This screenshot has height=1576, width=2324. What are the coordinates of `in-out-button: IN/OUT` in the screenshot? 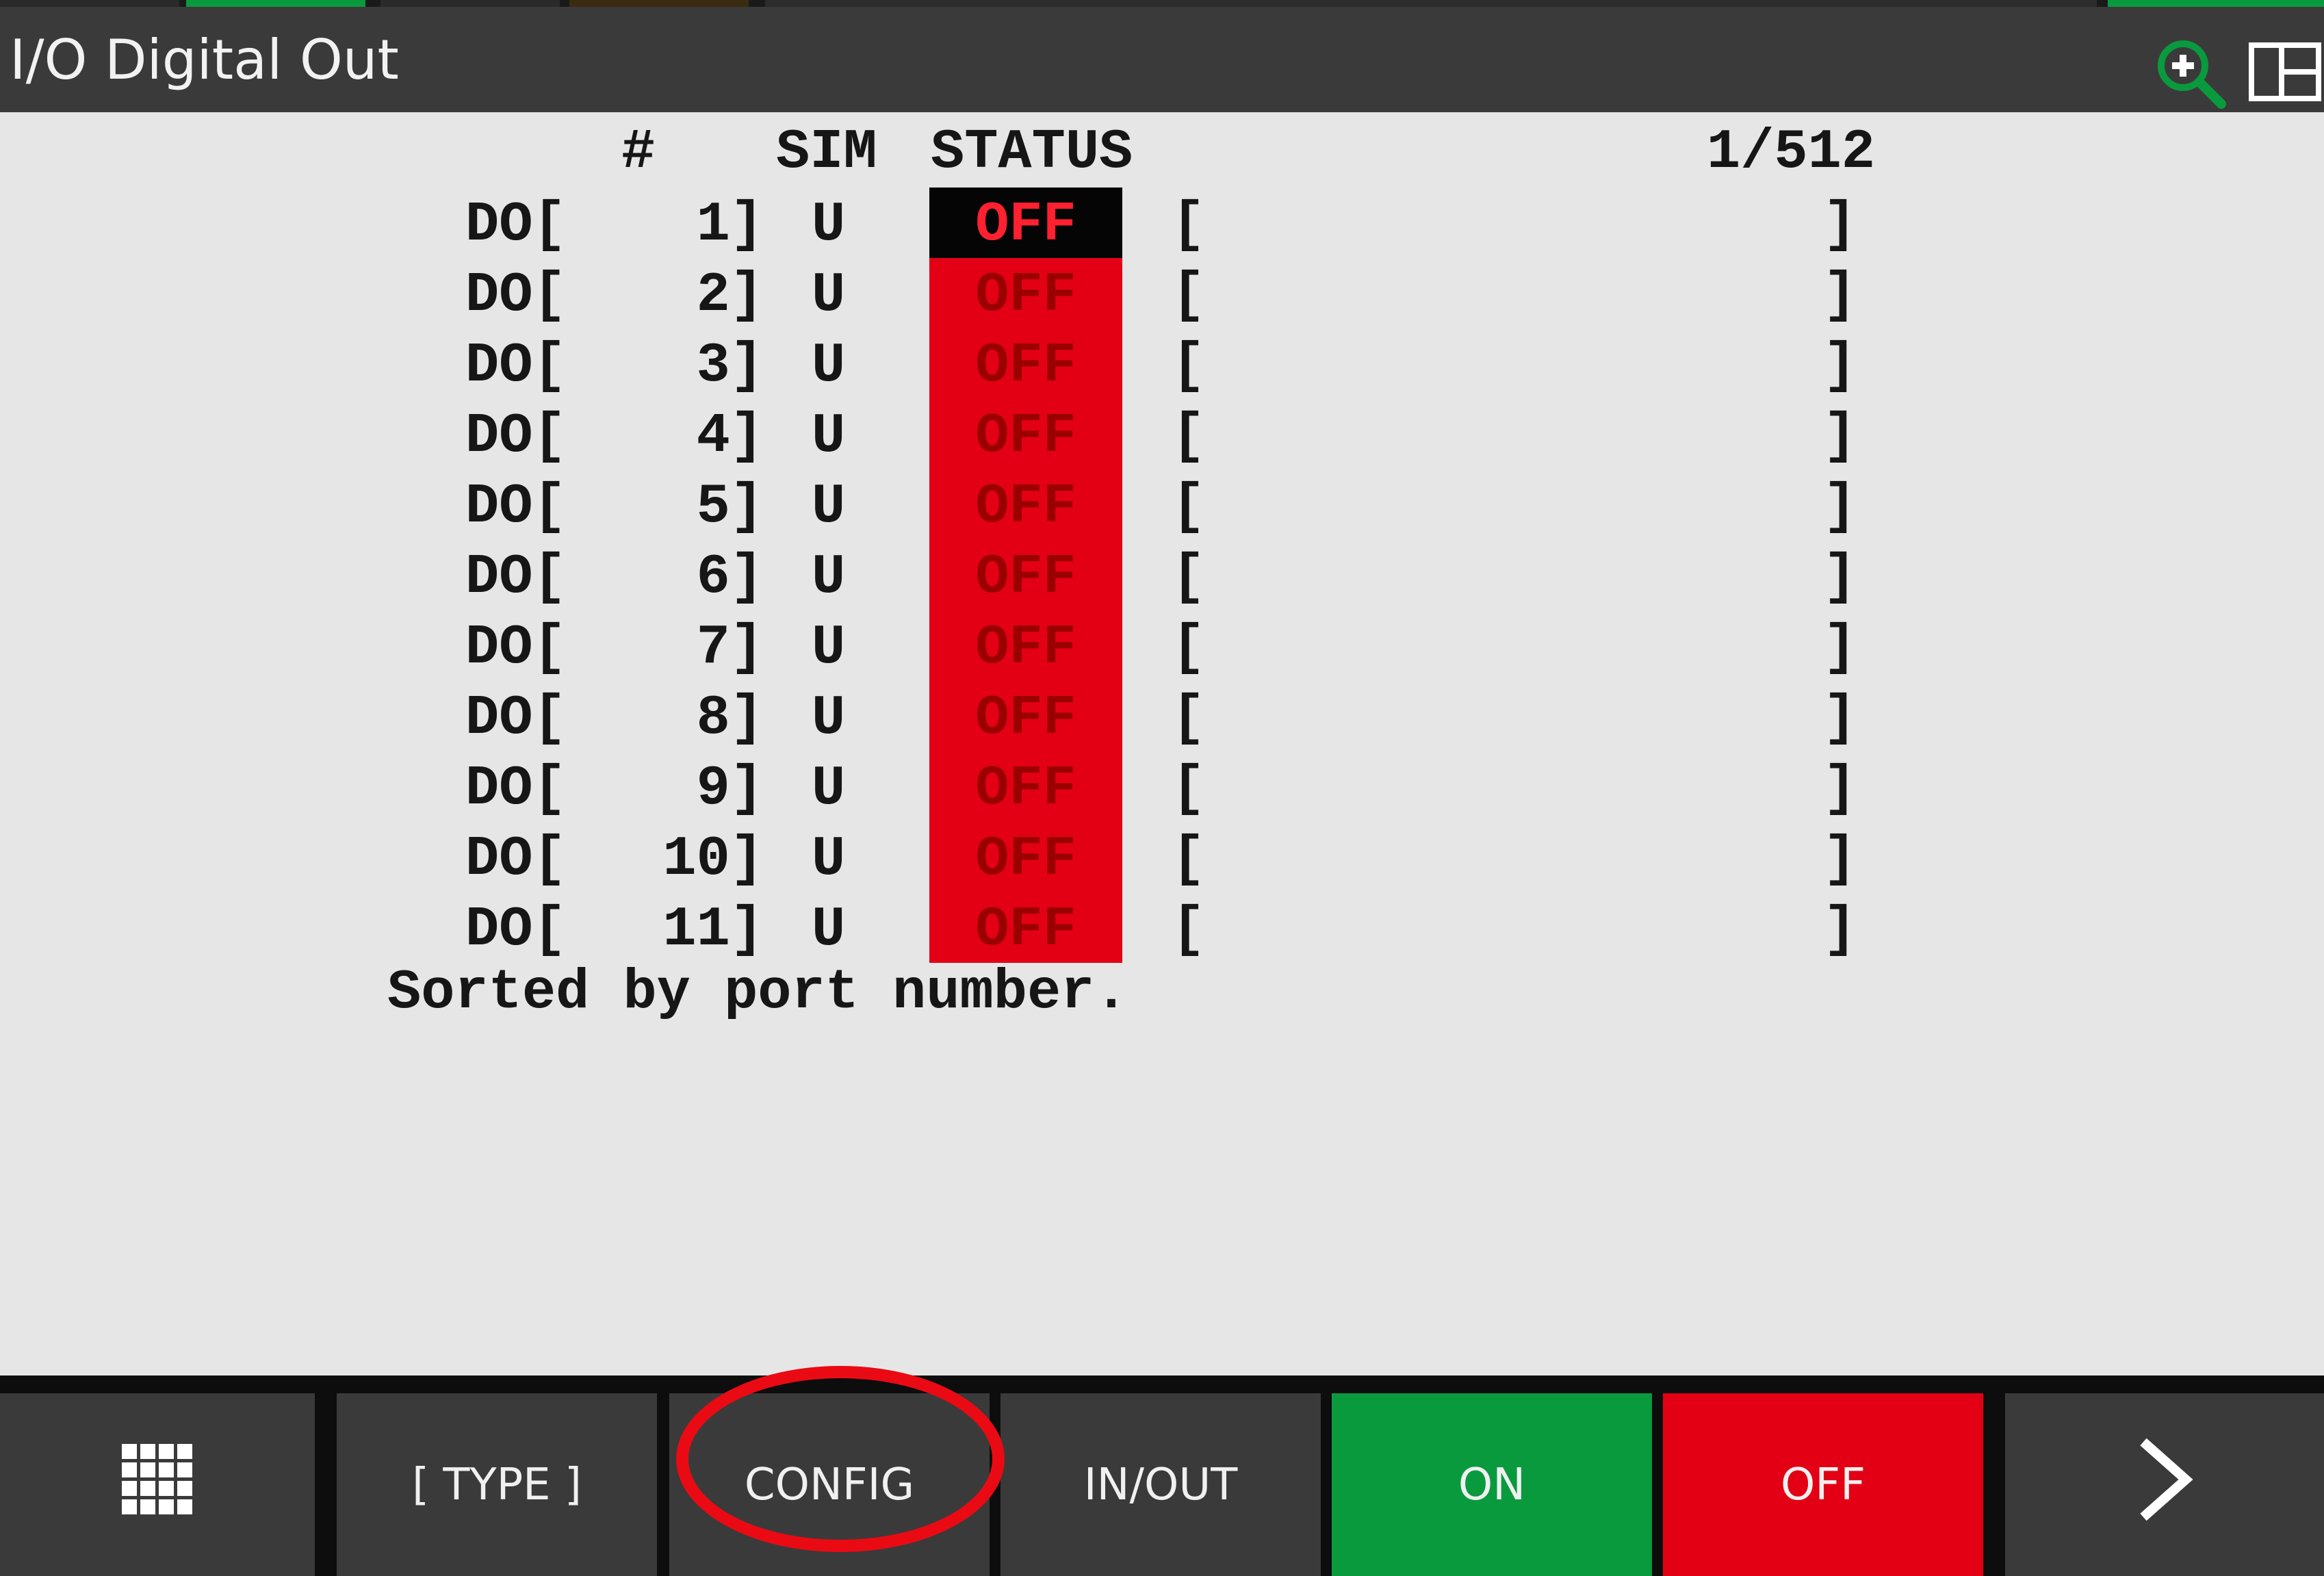 It's located at (1160, 1484).